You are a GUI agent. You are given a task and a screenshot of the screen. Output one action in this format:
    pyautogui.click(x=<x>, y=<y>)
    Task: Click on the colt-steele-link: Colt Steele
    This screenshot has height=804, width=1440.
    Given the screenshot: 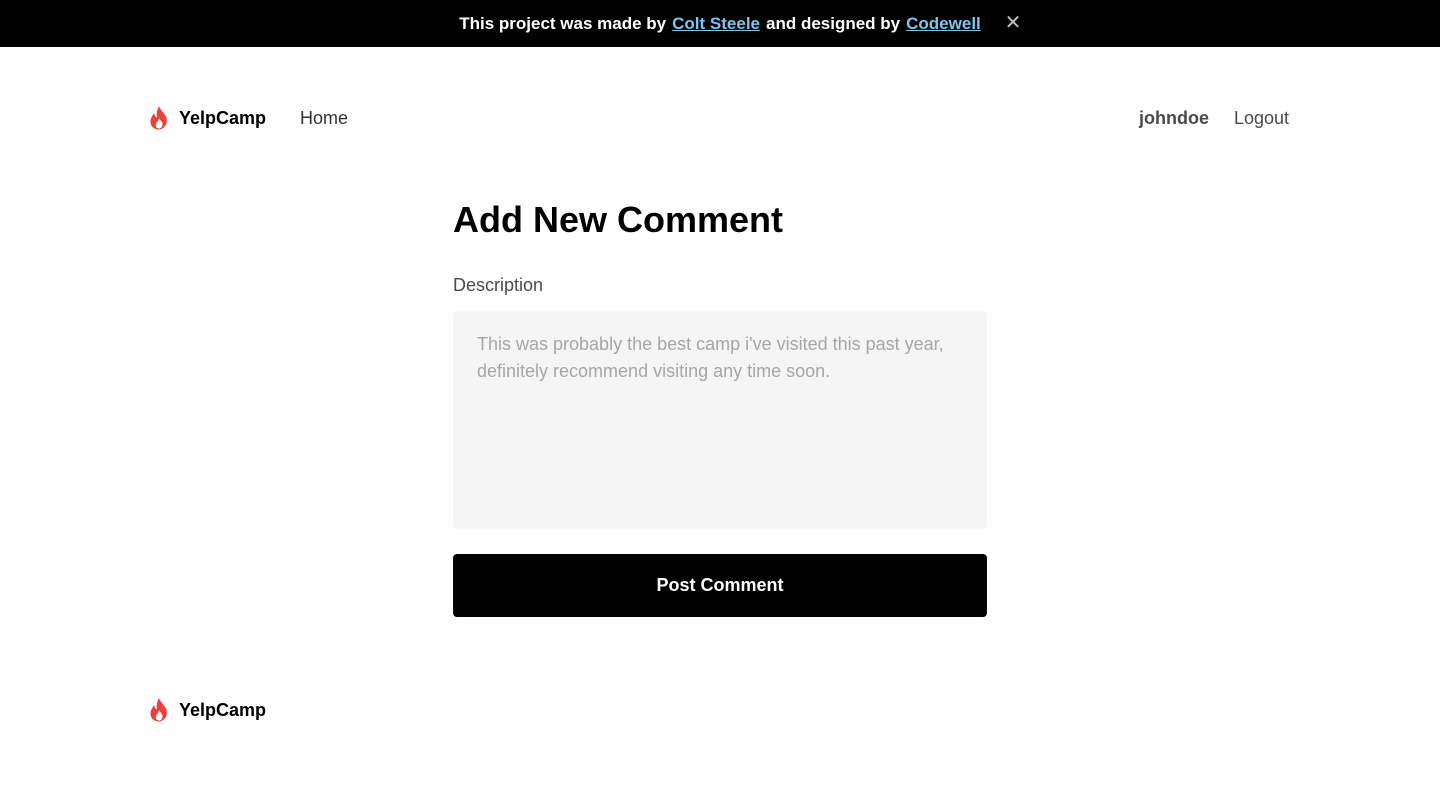 What is the action you would take?
    pyautogui.click(x=716, y=24)
    